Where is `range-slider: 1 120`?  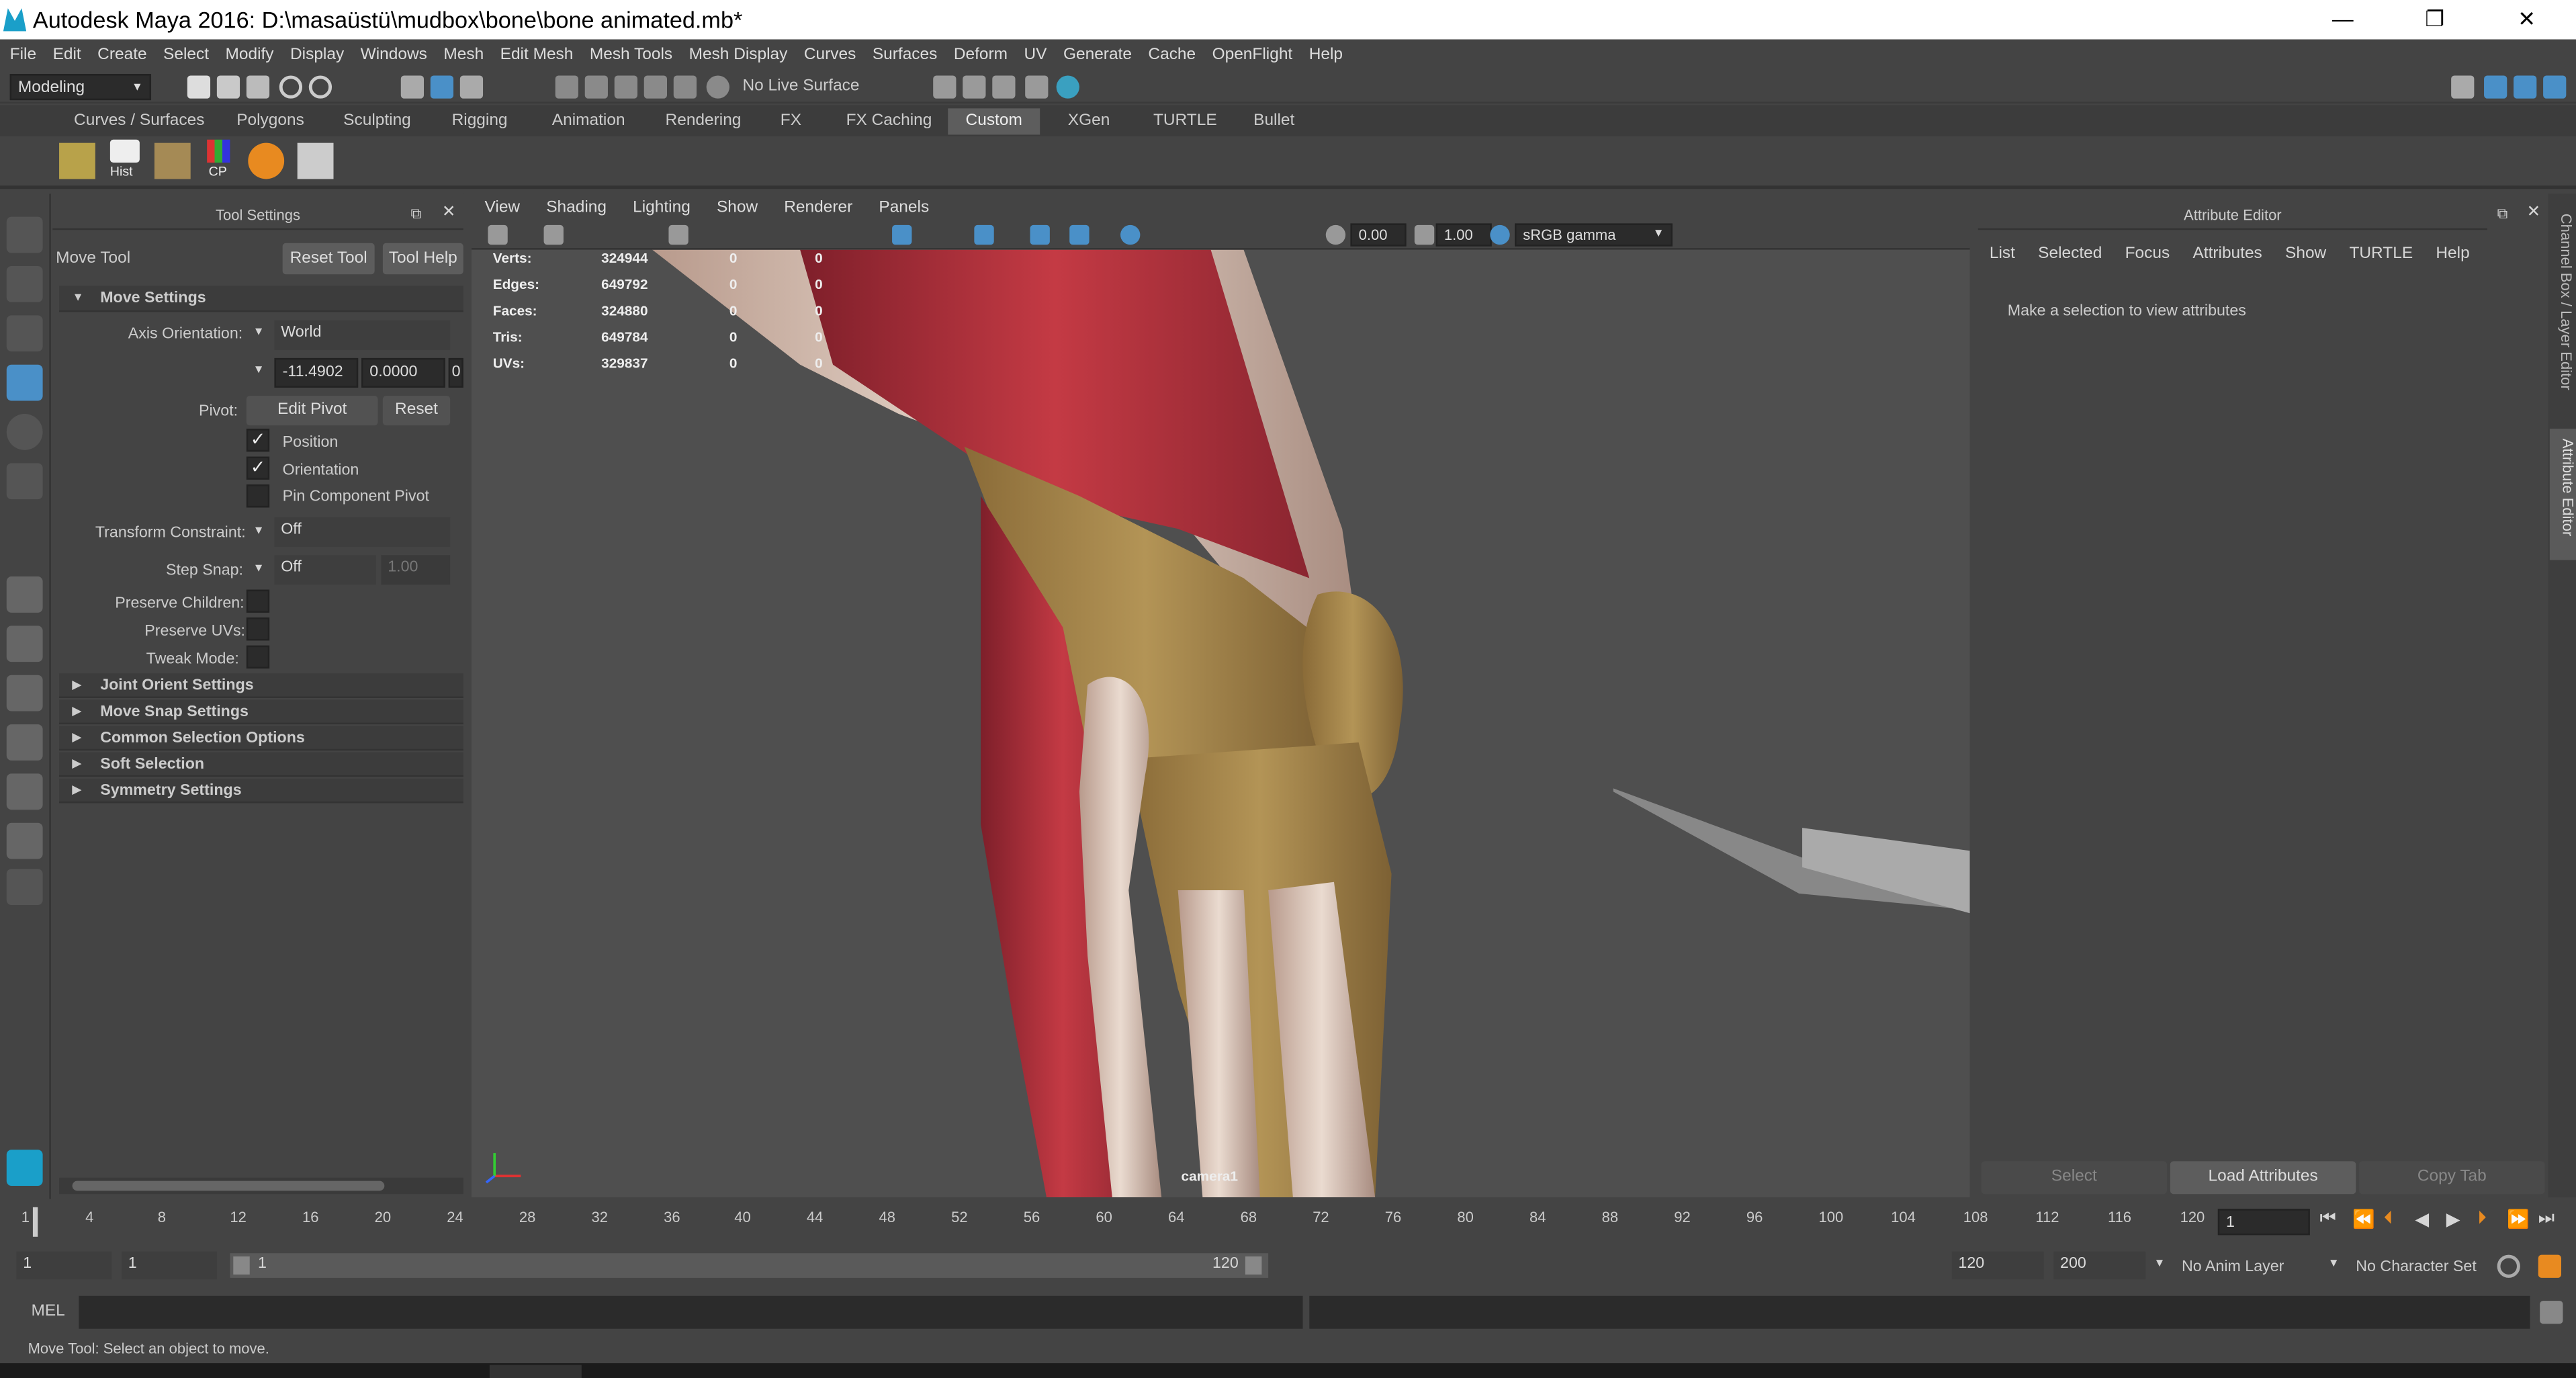
range-slider: 1 120 is located at coordinates (750, 1266).